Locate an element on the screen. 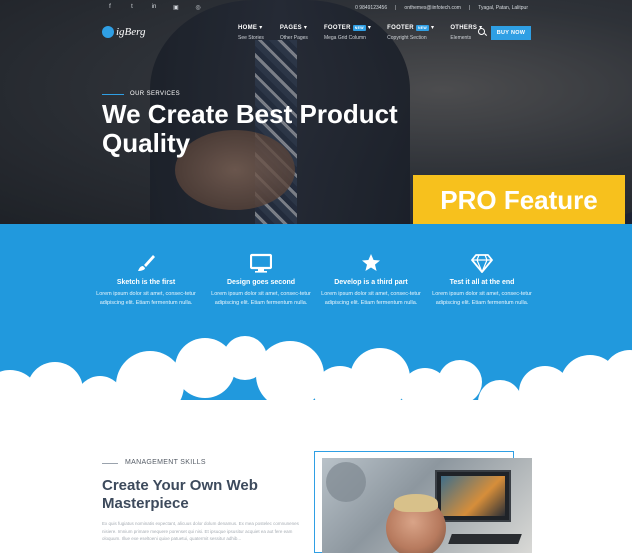 This screenshot has width=632, height=553. skills-title: Create Your Own Web Masterpiece is located at coordinates (180, 494).